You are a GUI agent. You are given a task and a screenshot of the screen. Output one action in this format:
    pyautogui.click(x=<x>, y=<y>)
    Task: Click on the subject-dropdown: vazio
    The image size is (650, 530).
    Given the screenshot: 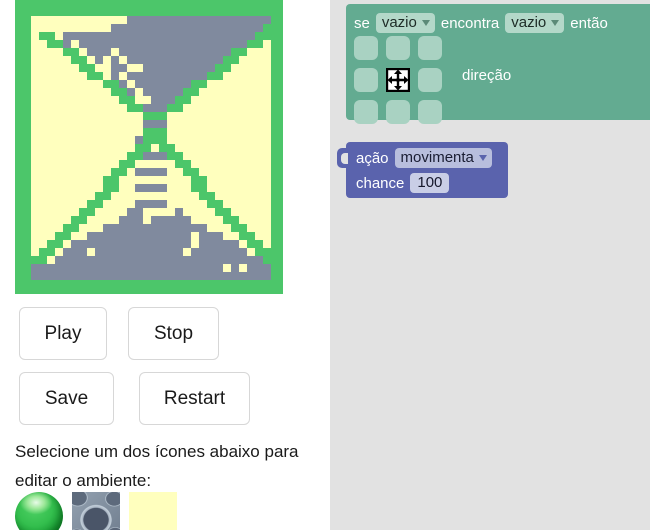 What is the action you would take?
    pyautogui.click(x=405, y=23)
    